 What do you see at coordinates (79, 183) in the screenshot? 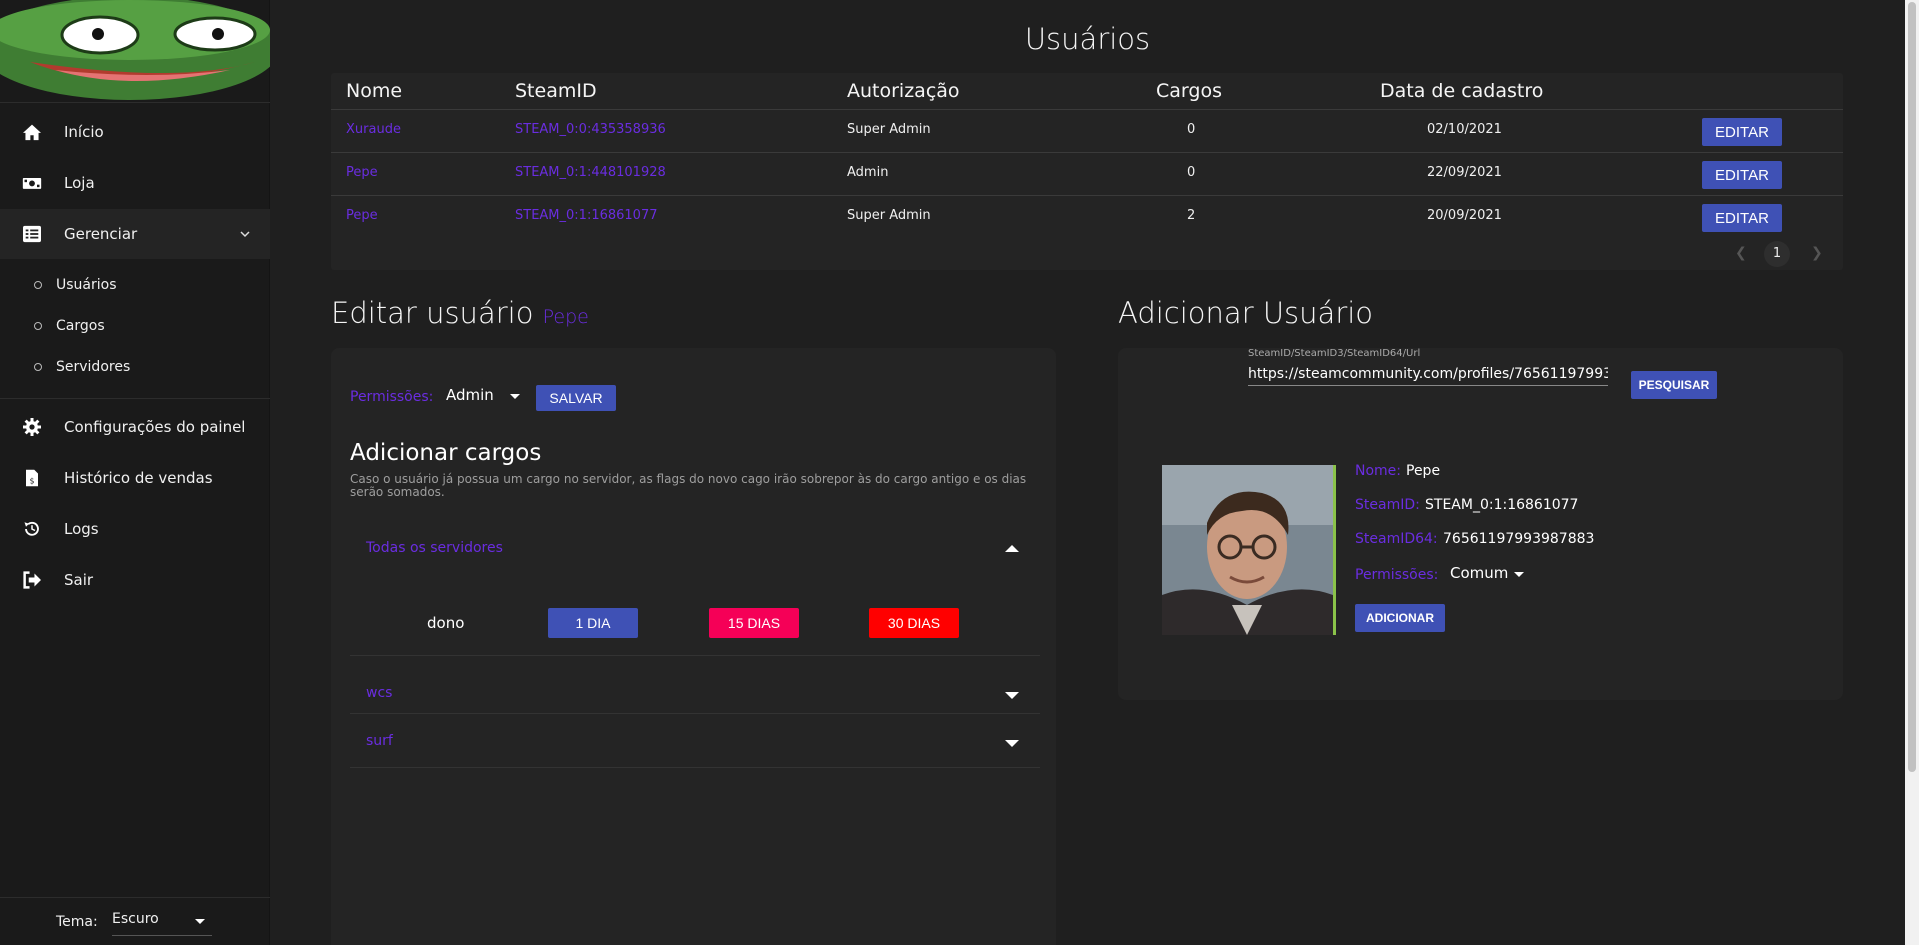
I see `nav-loja-label: Loja` at bounding box center [79, 183].